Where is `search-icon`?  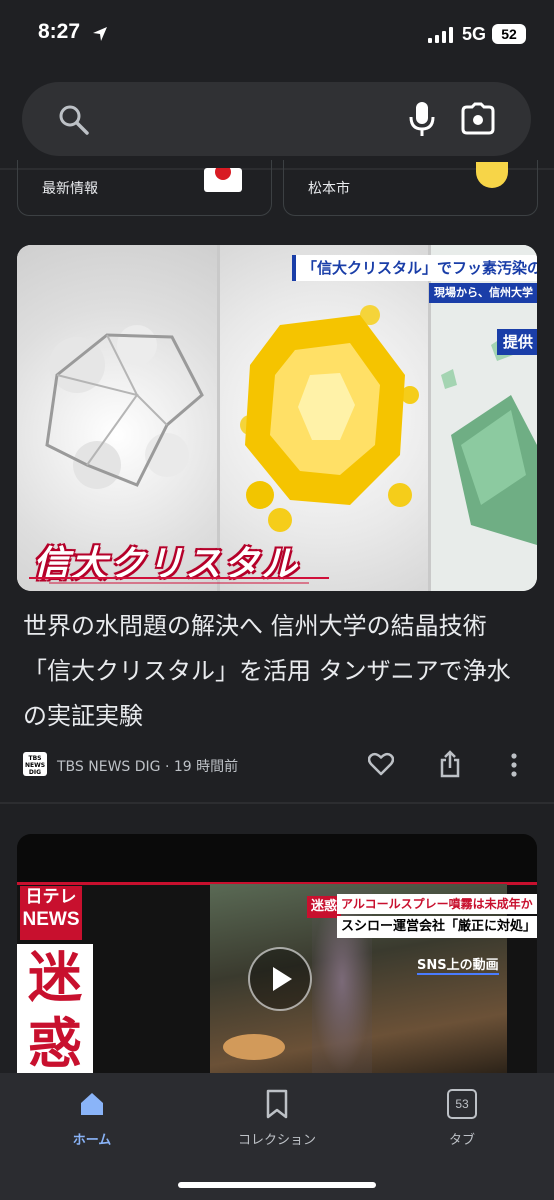
search-icon is located at coordinates (74, 120).